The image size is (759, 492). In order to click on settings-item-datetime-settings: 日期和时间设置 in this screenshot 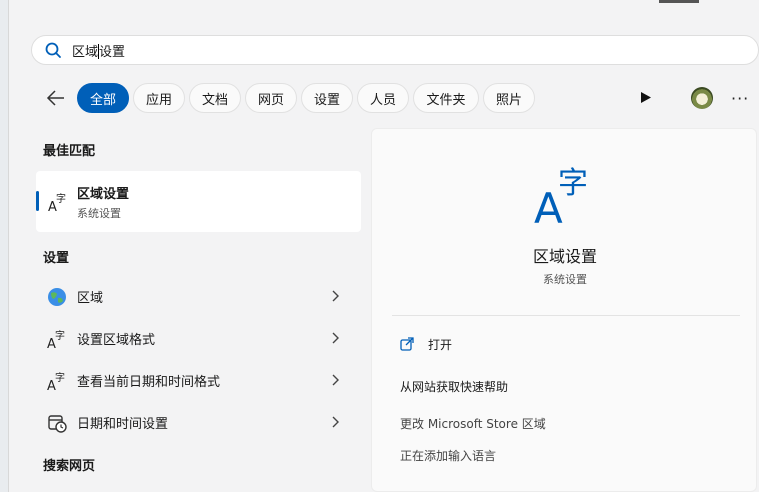, I will do `click(198, 422)`.